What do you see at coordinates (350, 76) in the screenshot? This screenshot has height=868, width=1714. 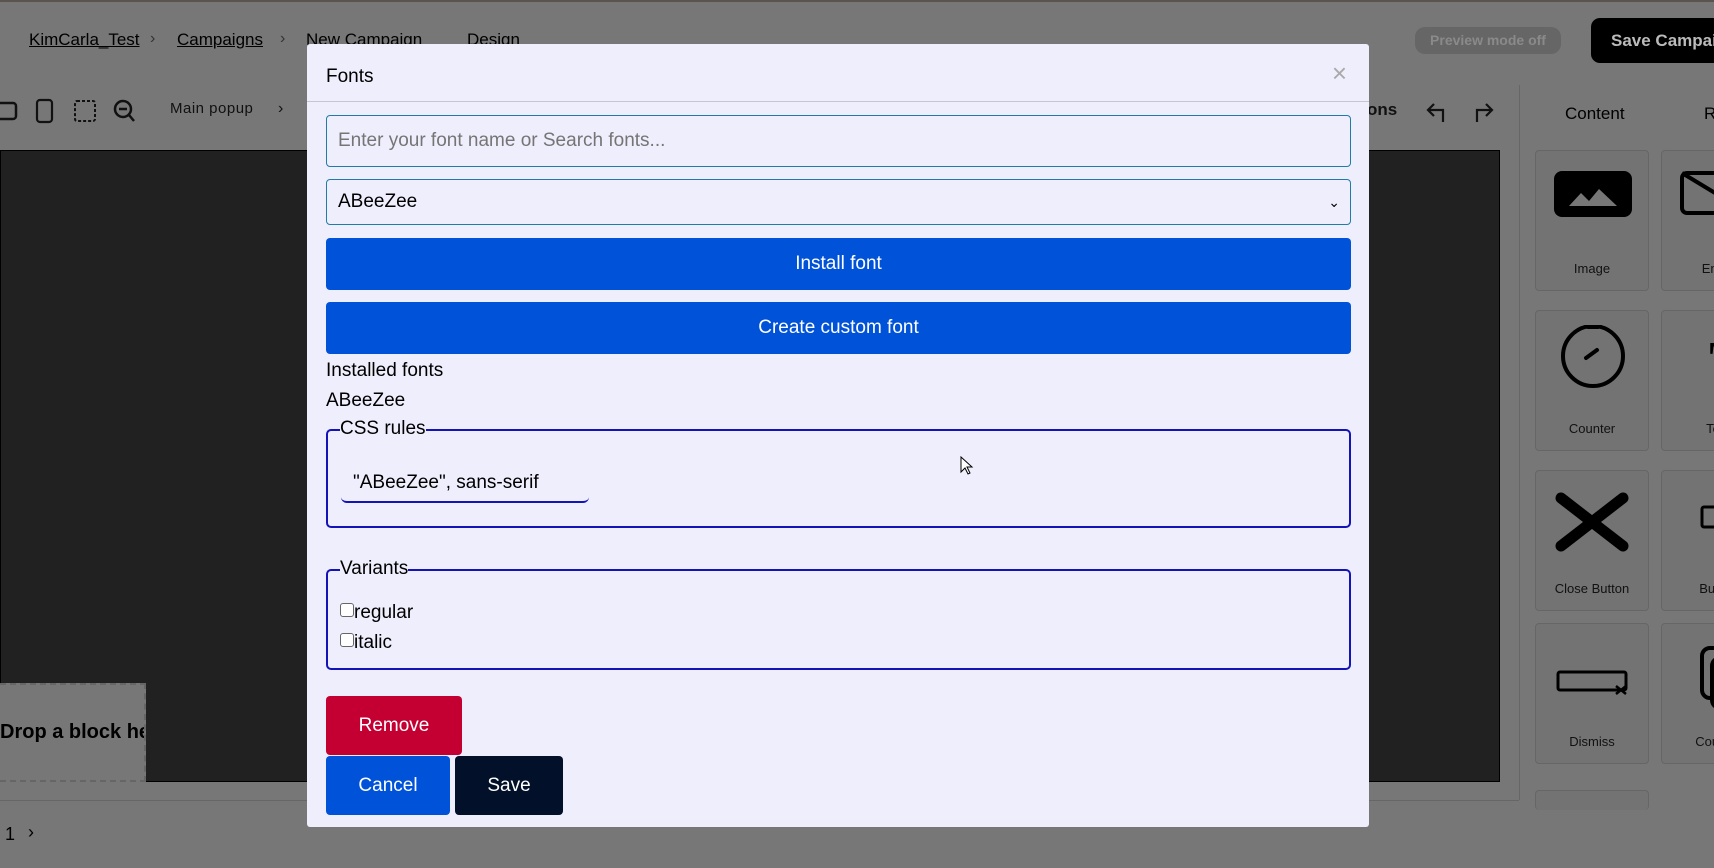 I see `modal-title: Fonts` at bounding box center [350, 76].